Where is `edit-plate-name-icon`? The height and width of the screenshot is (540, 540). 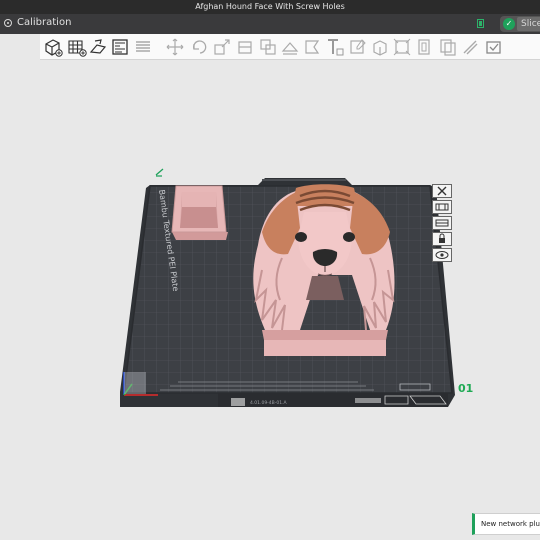
edit-plate-name-icon is located at coordinates (159, 172).